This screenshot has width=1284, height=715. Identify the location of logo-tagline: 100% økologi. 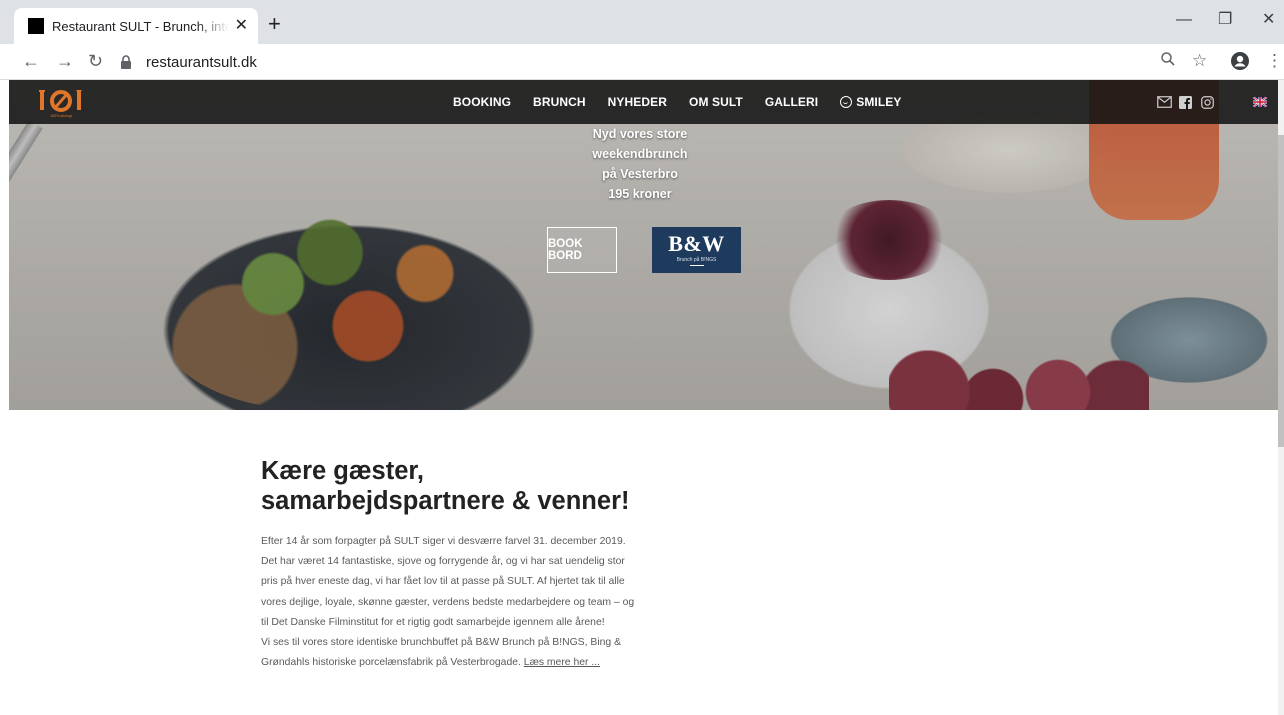
(61, 116).